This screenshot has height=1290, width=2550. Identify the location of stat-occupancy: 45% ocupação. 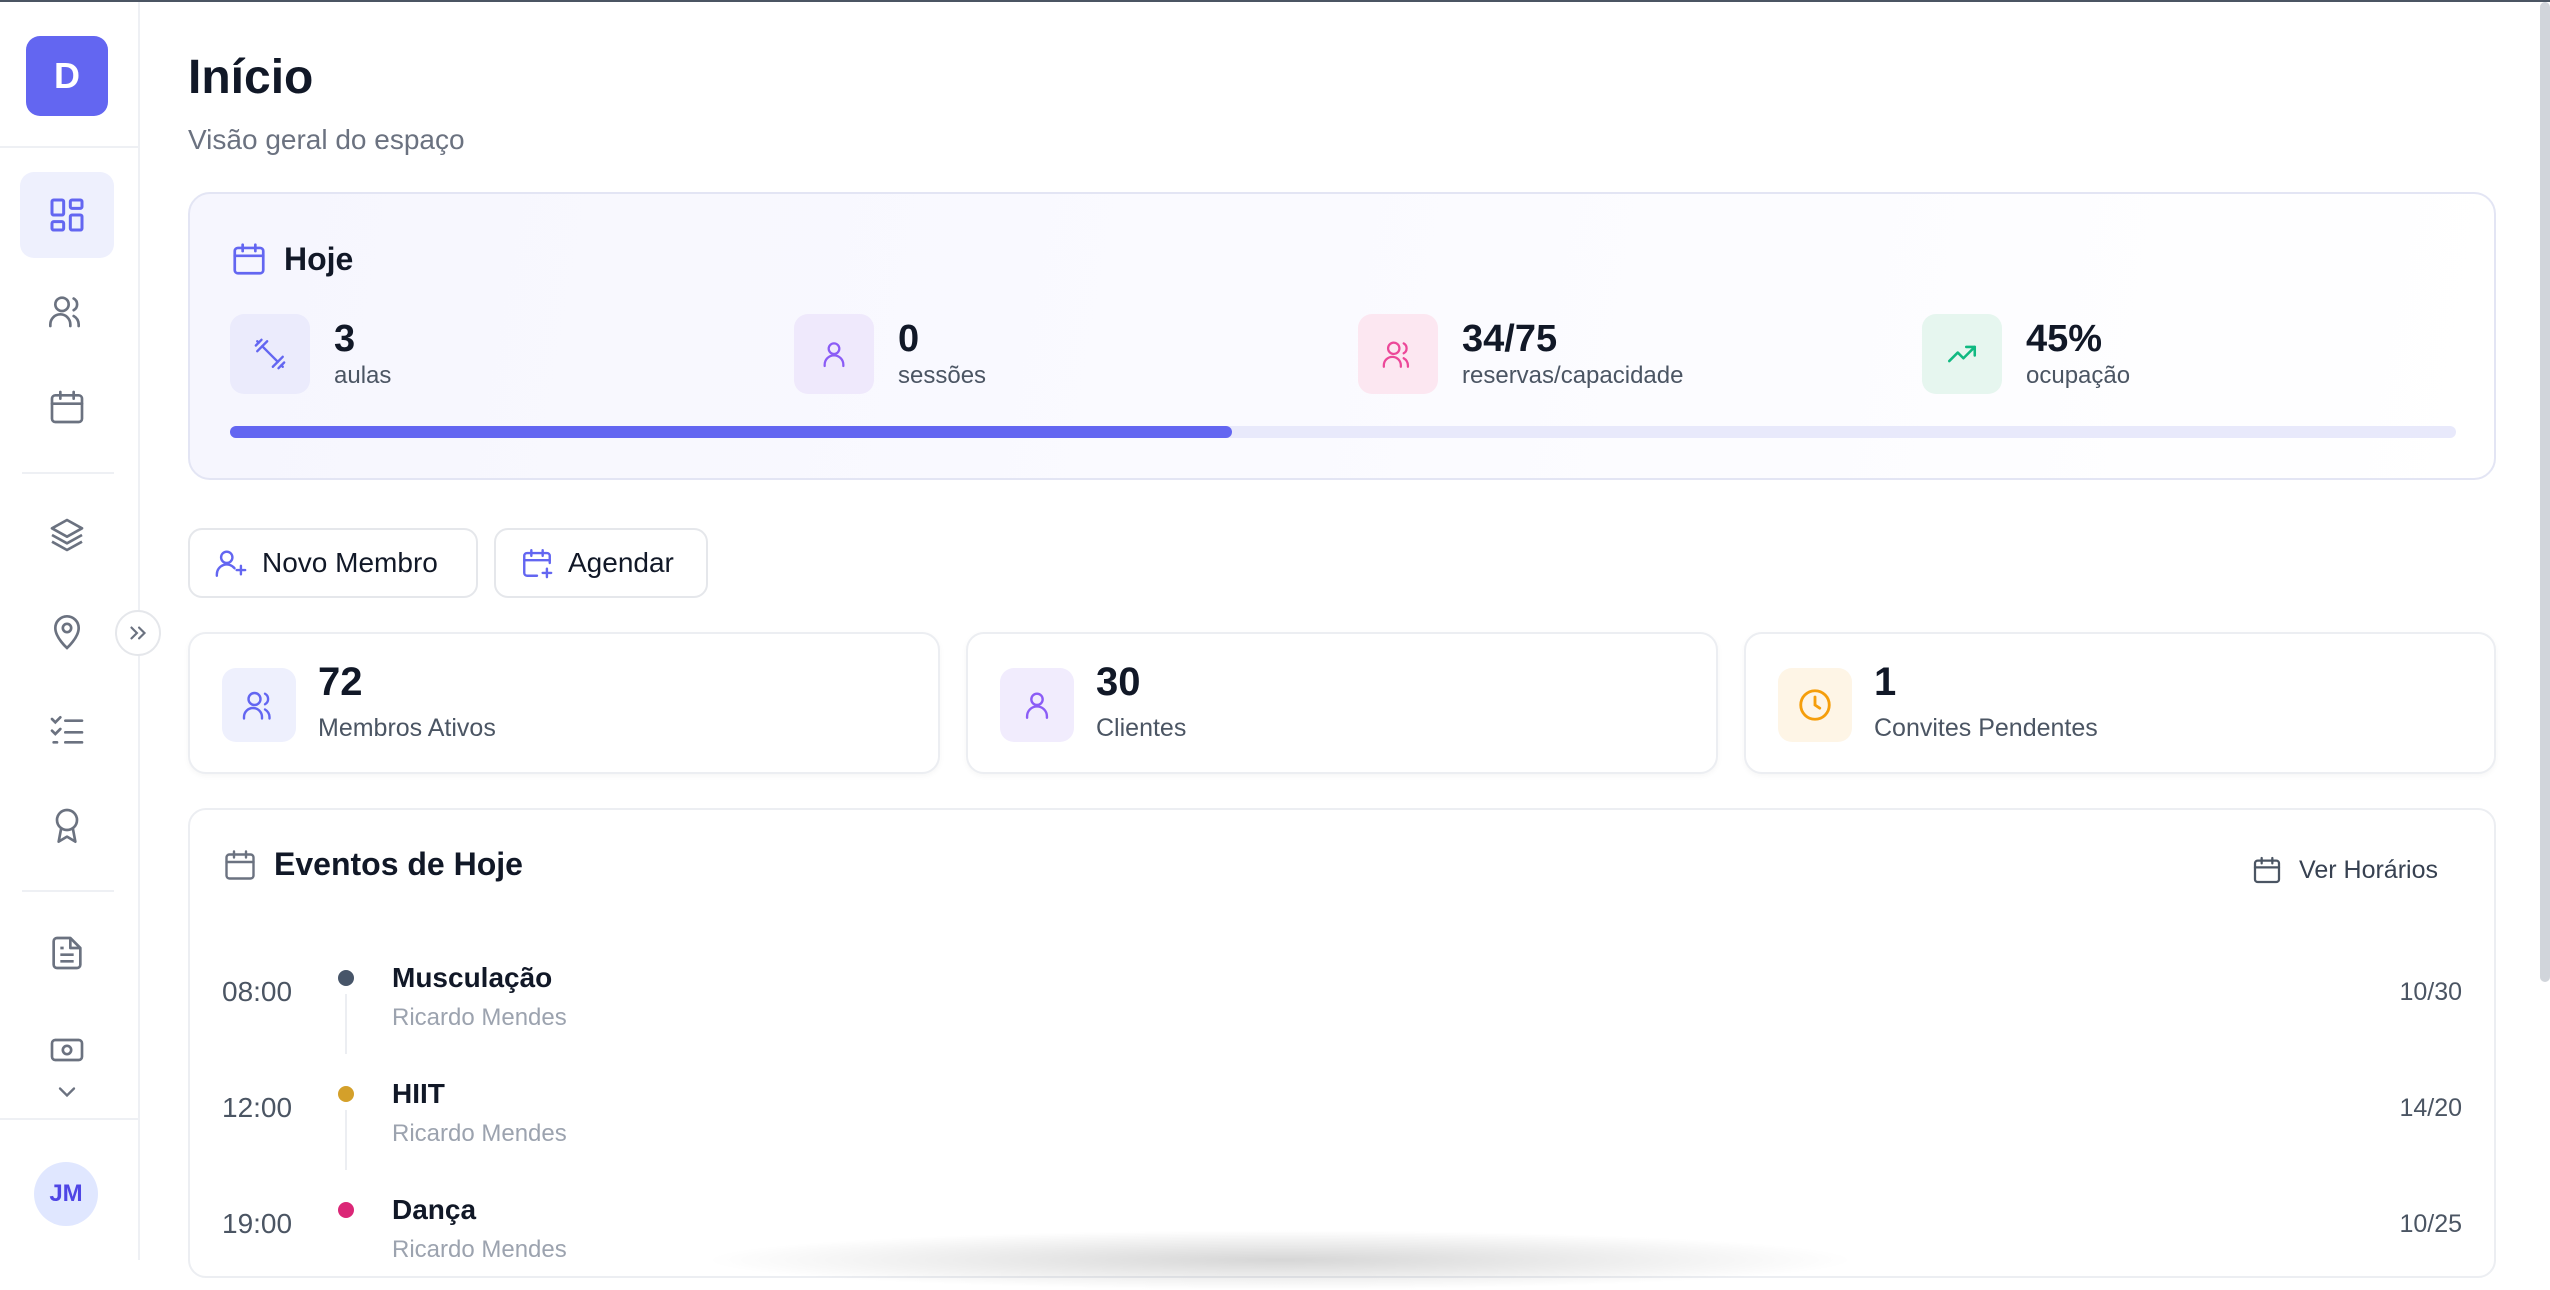
(2026, 354).